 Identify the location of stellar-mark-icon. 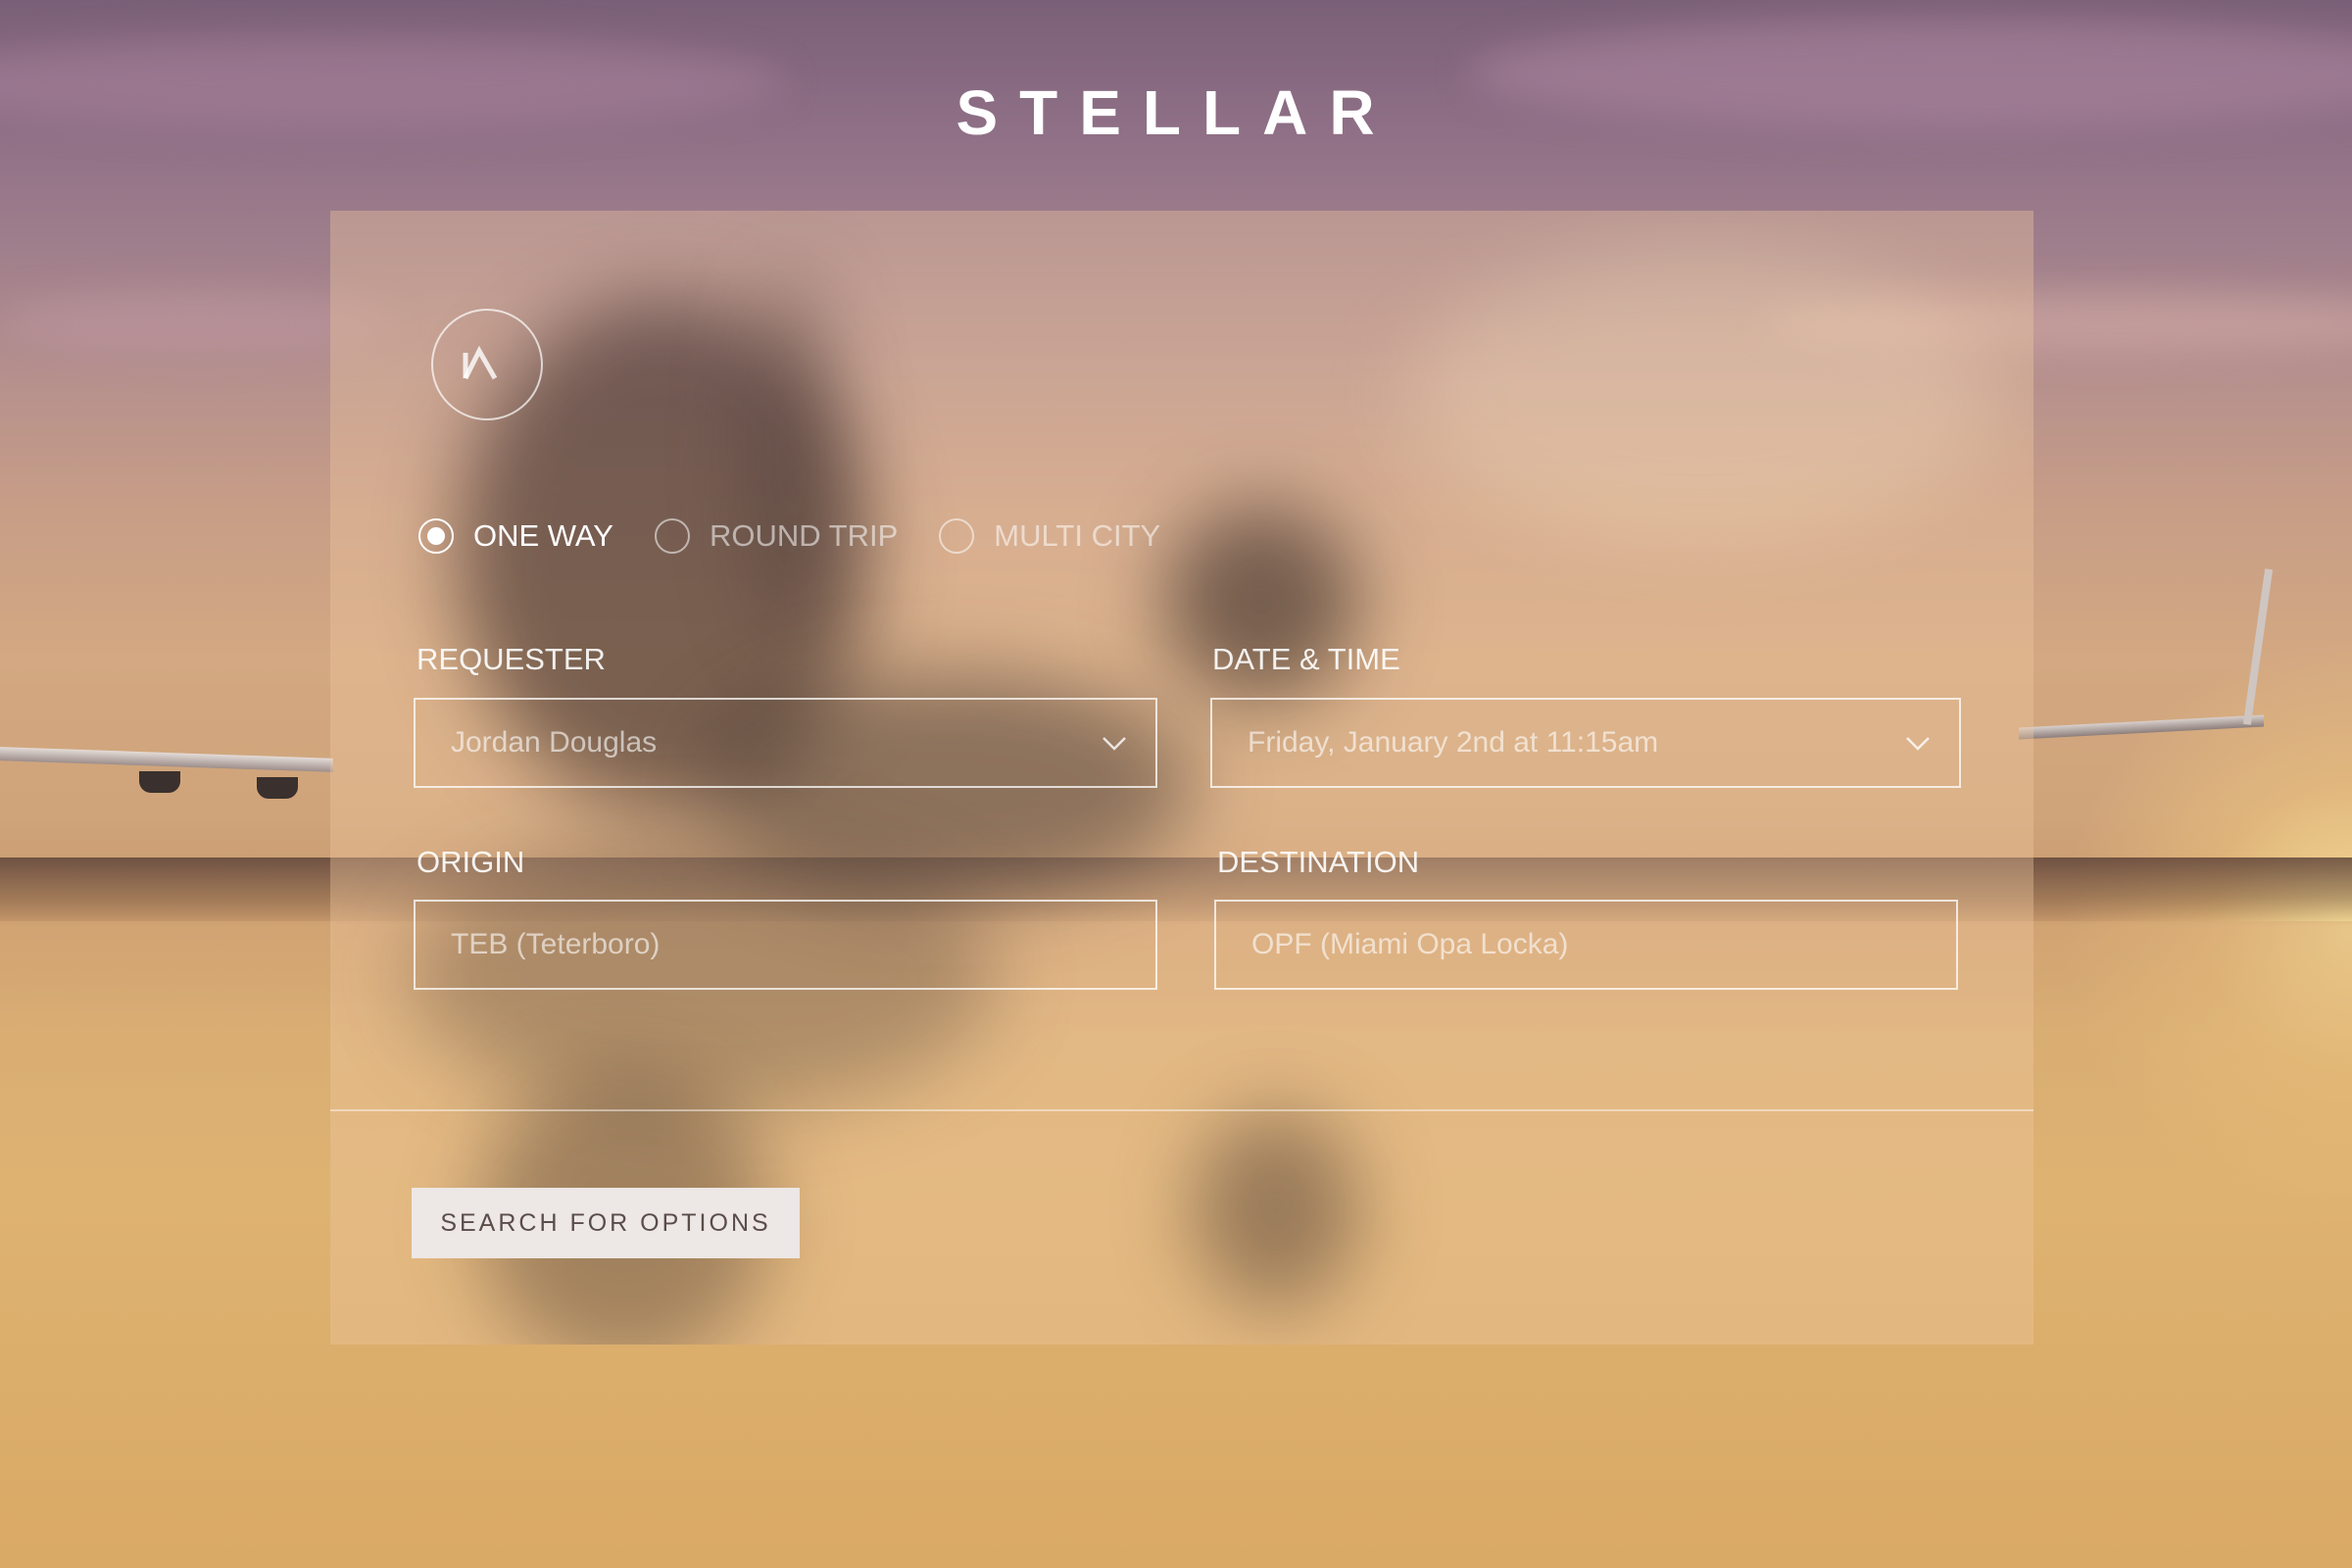
(487, 364).